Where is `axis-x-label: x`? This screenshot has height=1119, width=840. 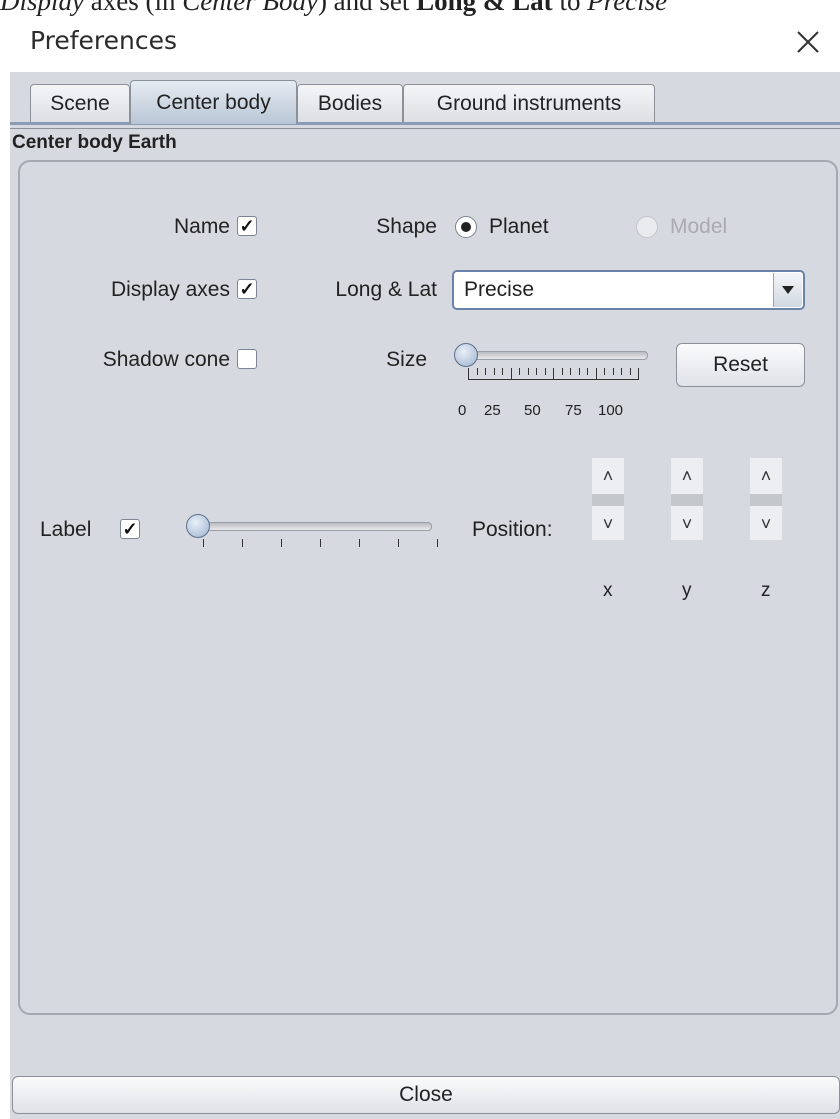 axis-x-label: x is located at coordinates (608, 590).